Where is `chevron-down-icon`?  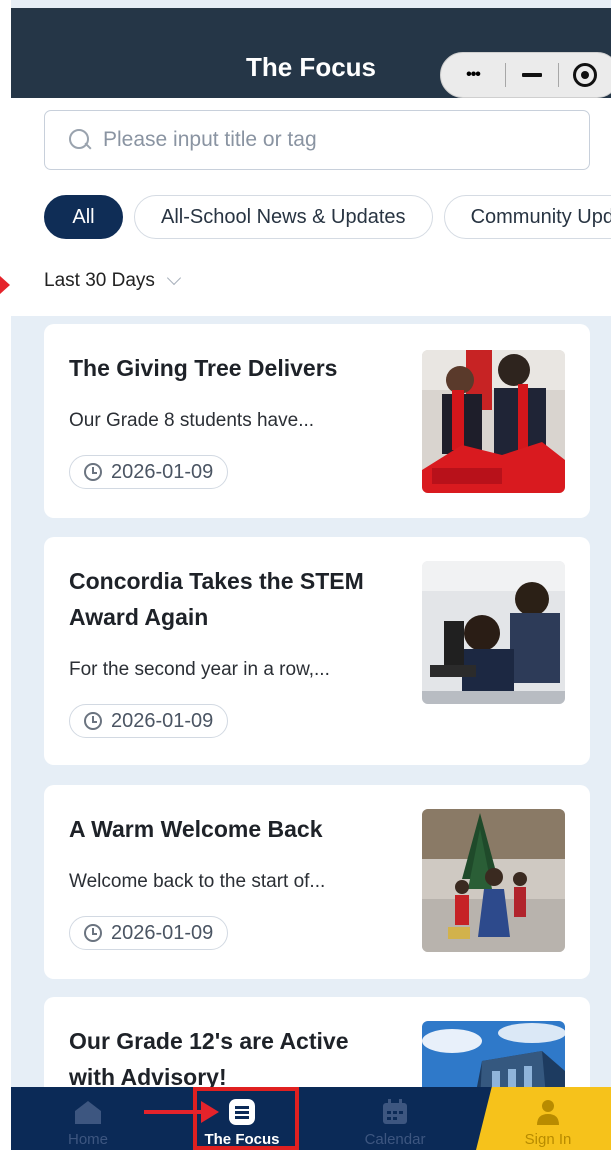 chevron-down-icon is located at coordinates (173, 278).